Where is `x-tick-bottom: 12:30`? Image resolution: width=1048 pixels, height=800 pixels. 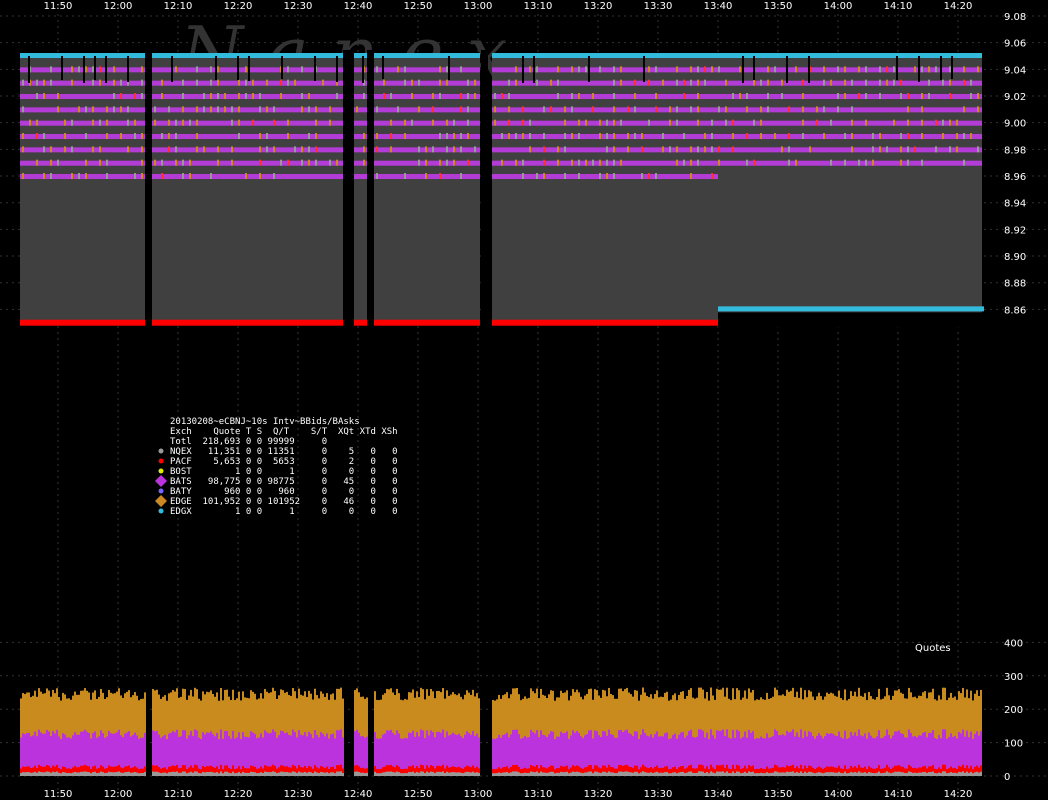 x-tick-bottom: 12:30 is located at coordinates (298, 794).